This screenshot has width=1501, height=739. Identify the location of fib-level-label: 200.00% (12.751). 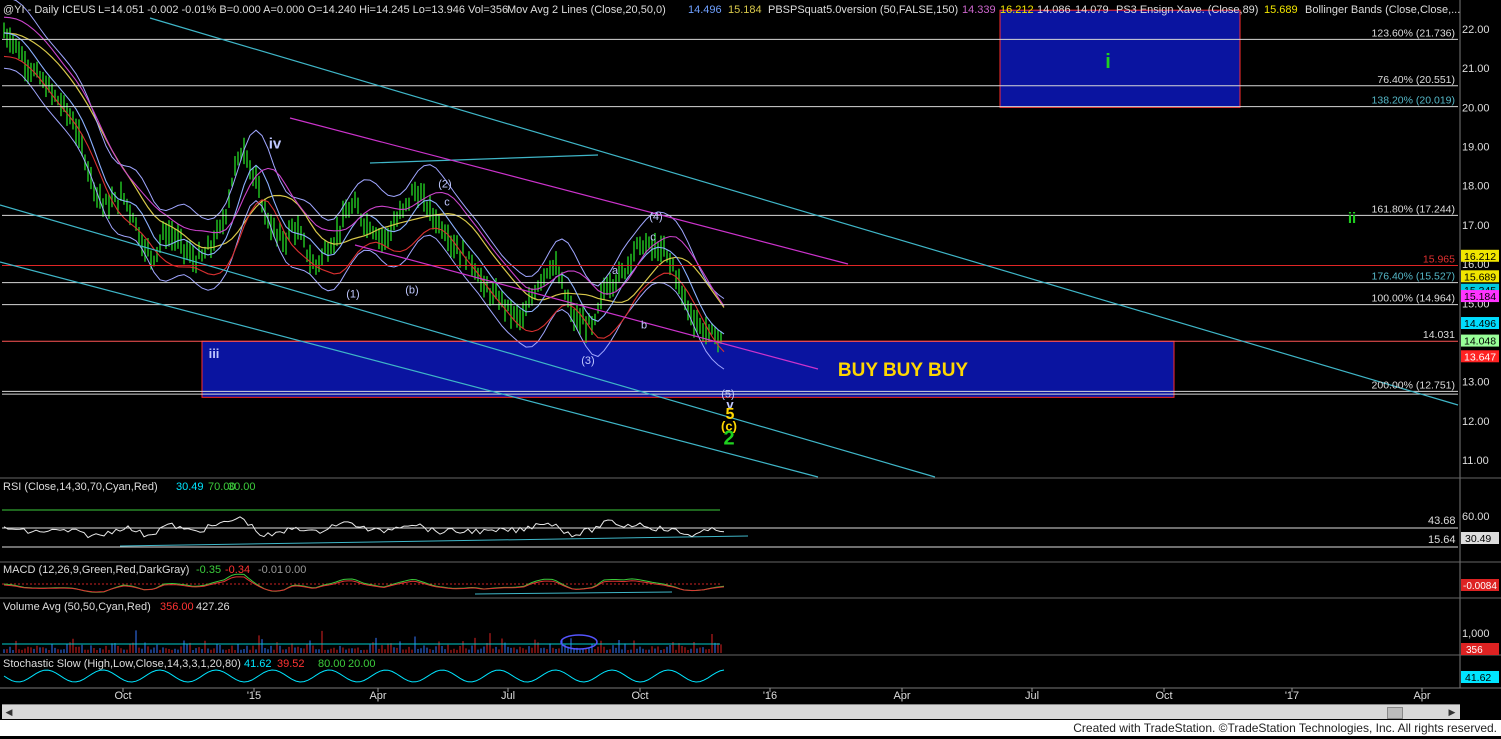
(1413, 385).